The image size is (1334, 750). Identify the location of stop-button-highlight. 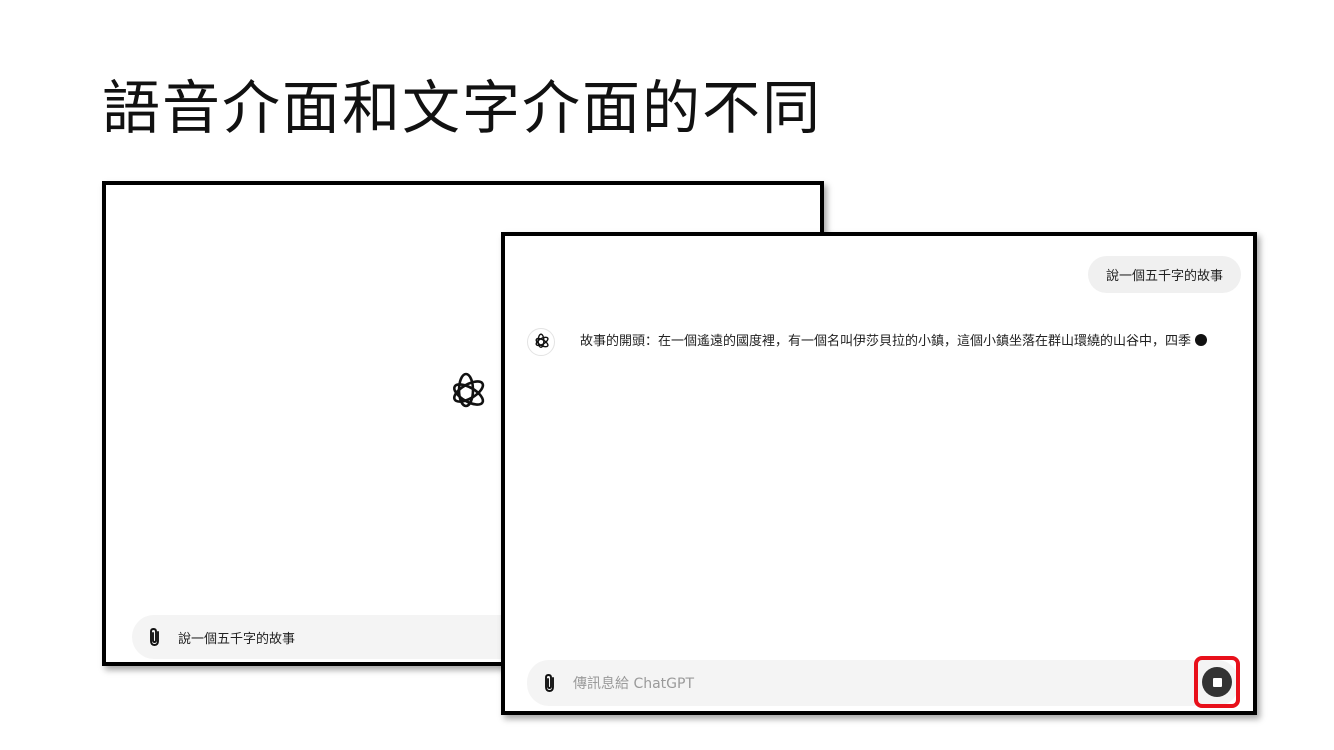
(1217, 682).